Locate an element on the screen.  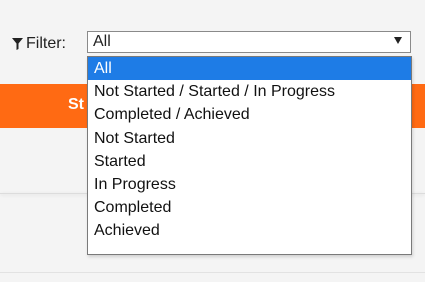
filter-label: Filter: is located at coordinates (39, 44).